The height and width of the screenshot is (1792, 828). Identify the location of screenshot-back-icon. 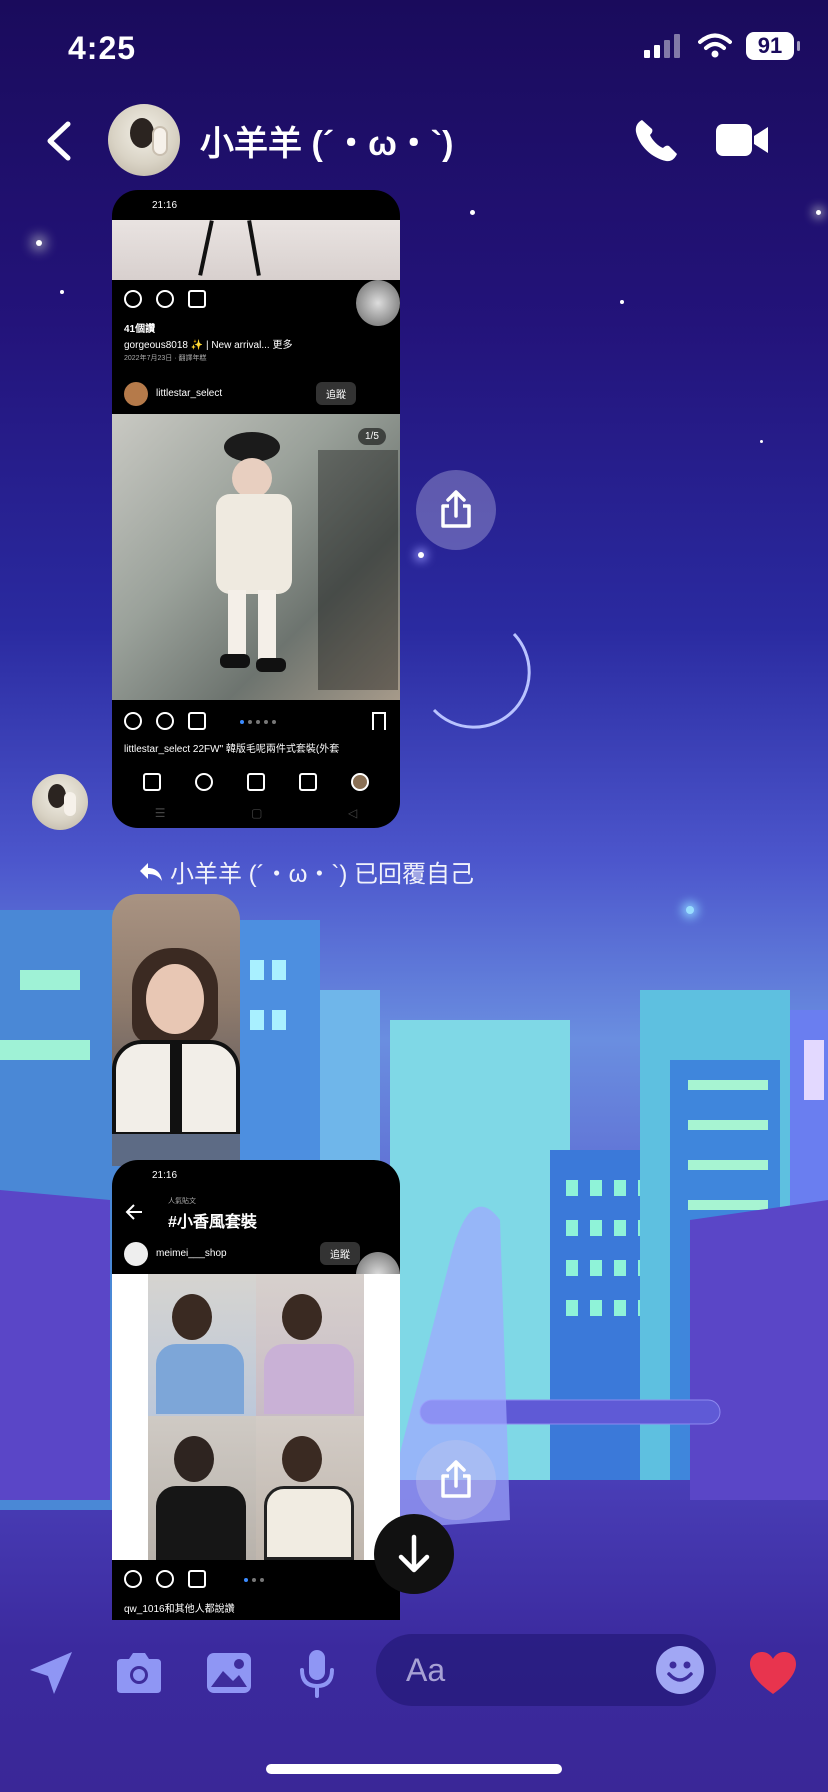
(133, 1212).